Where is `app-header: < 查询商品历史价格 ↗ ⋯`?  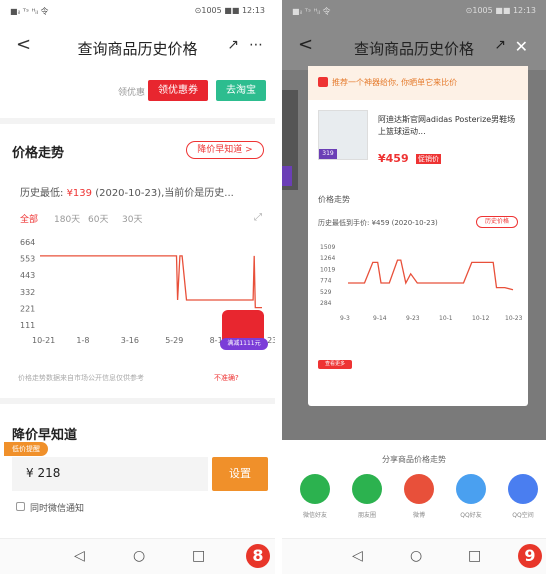 app-header: < 查询商品历史价格 ↗ ⋯ is located at coordinates (137, 45).